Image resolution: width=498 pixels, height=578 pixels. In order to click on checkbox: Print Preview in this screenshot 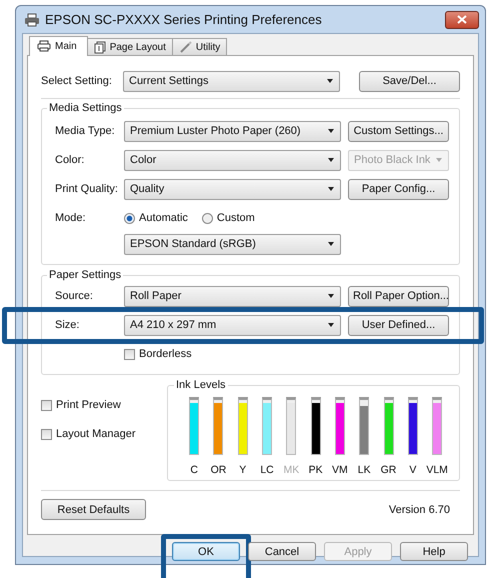, I will do `click(97, 405)`.